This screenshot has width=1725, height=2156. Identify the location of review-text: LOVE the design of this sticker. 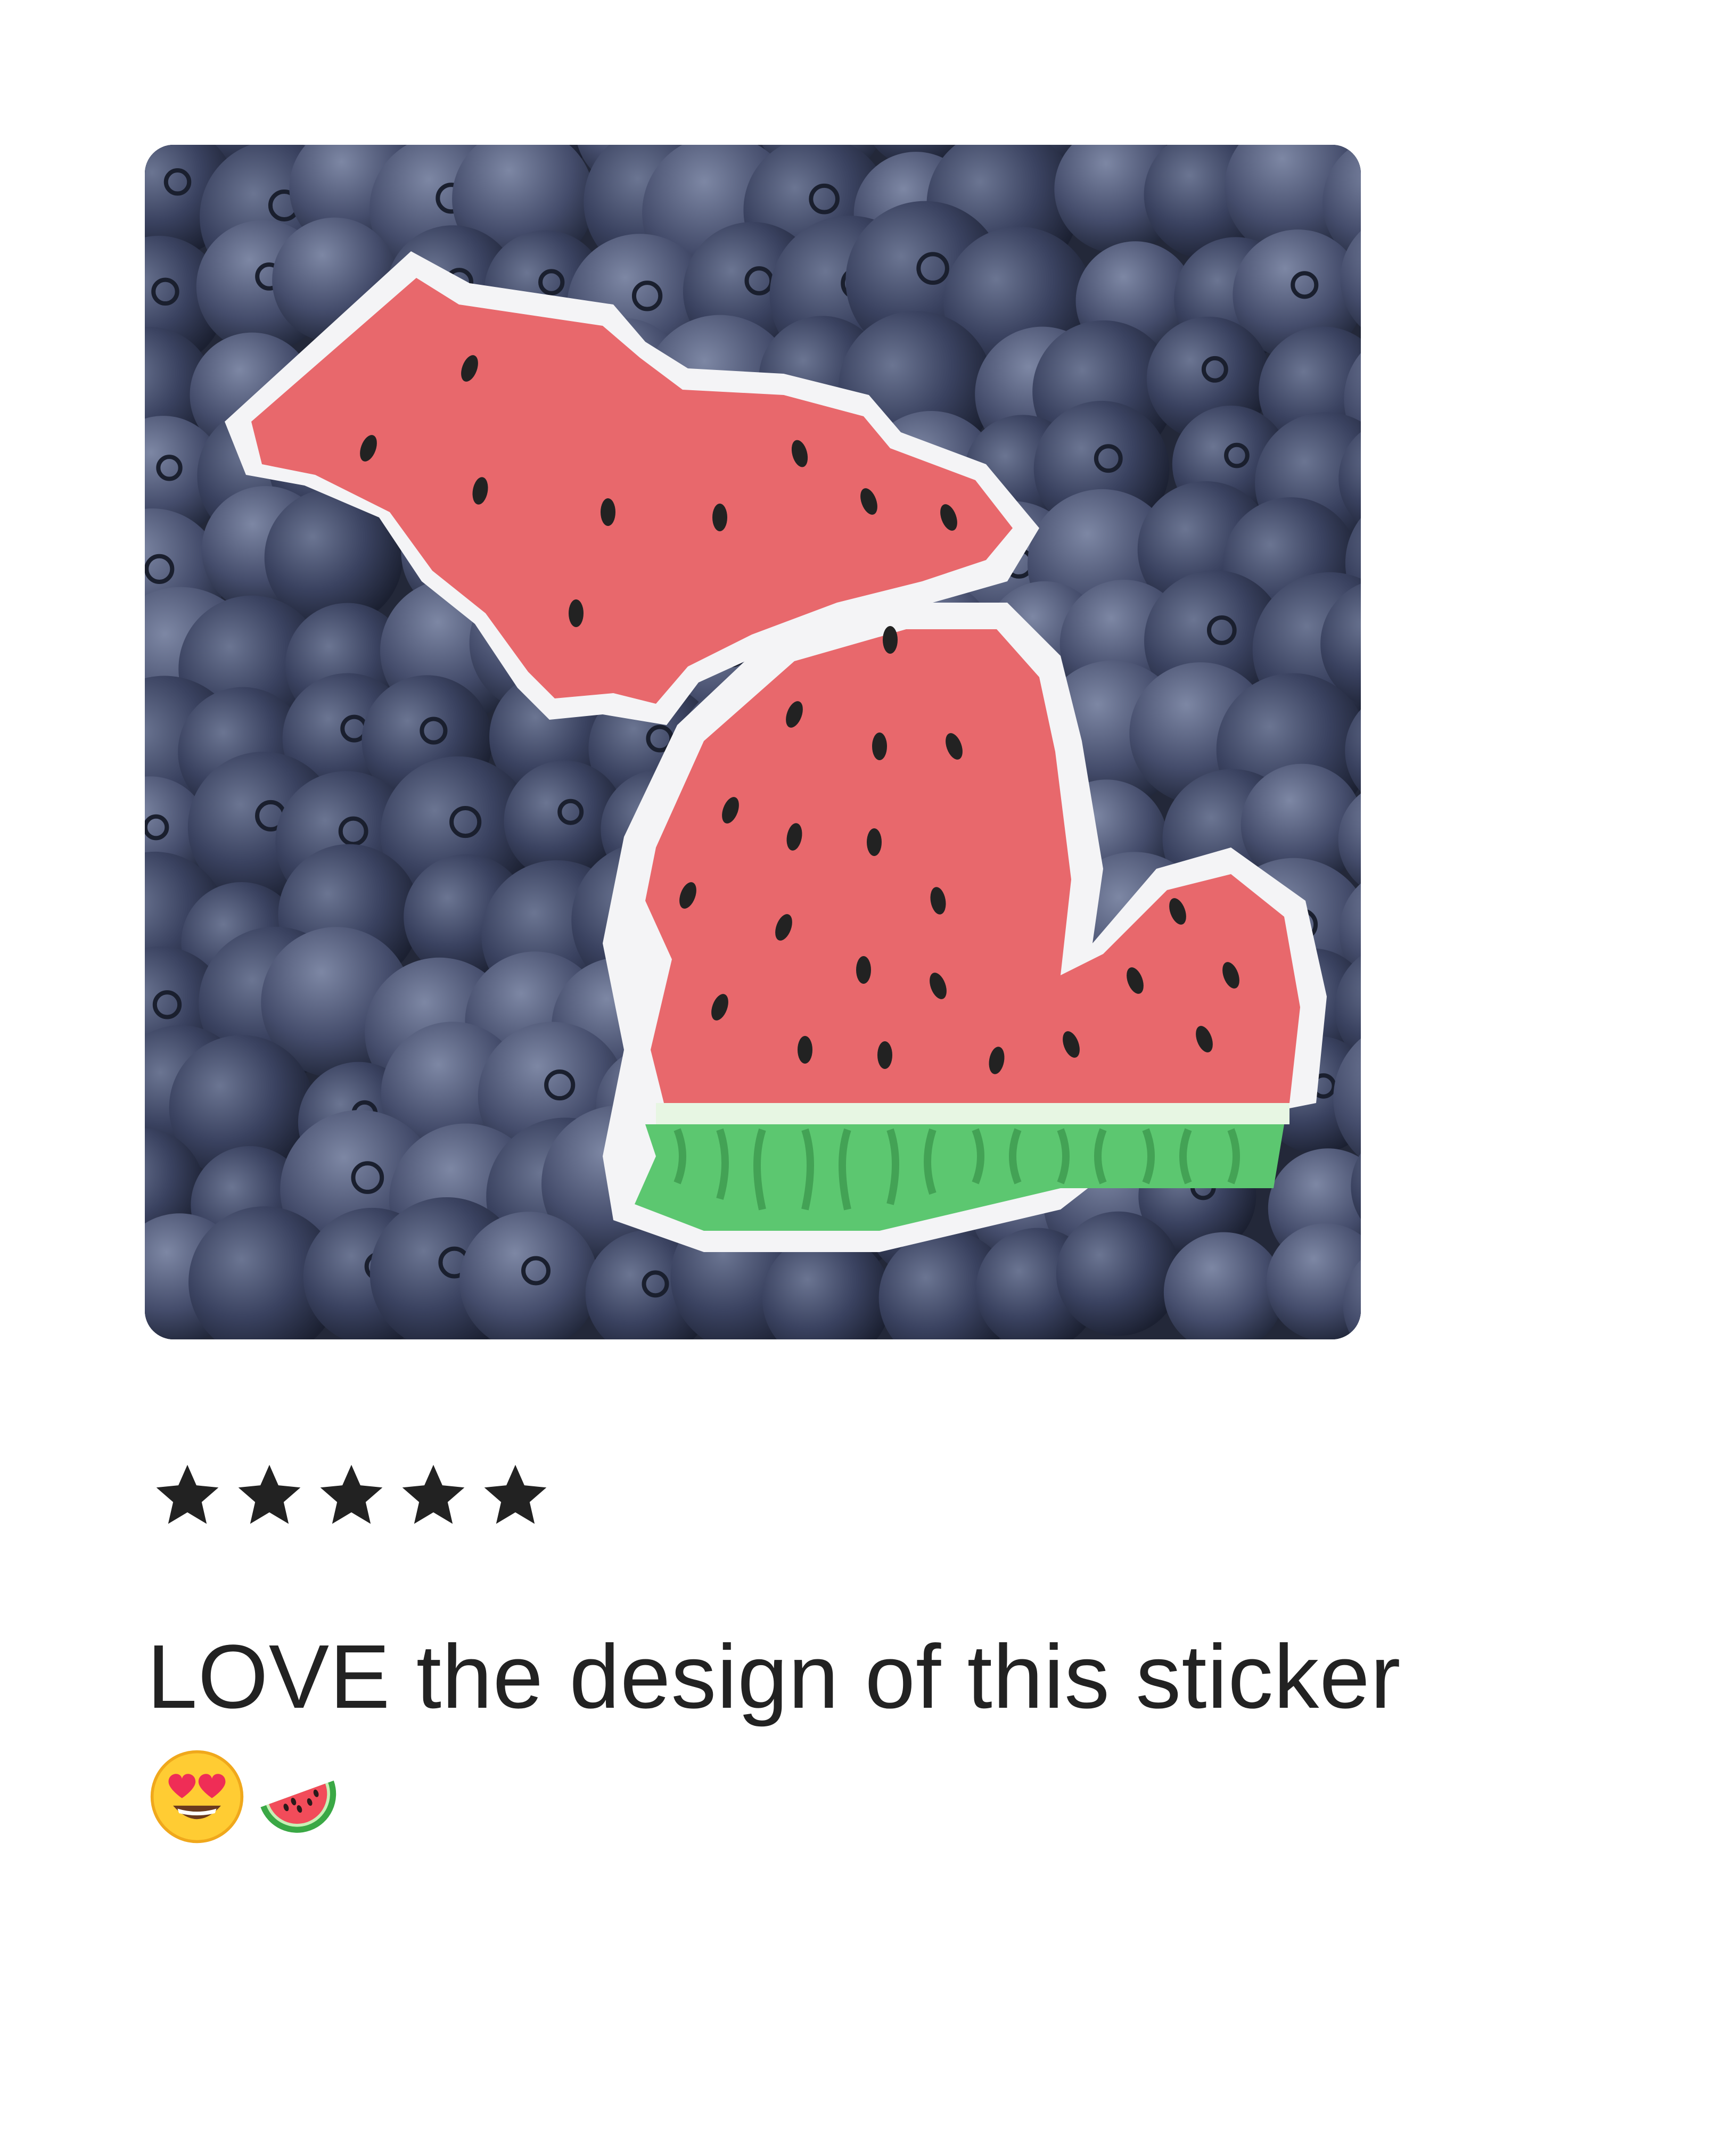
(774, 1676).